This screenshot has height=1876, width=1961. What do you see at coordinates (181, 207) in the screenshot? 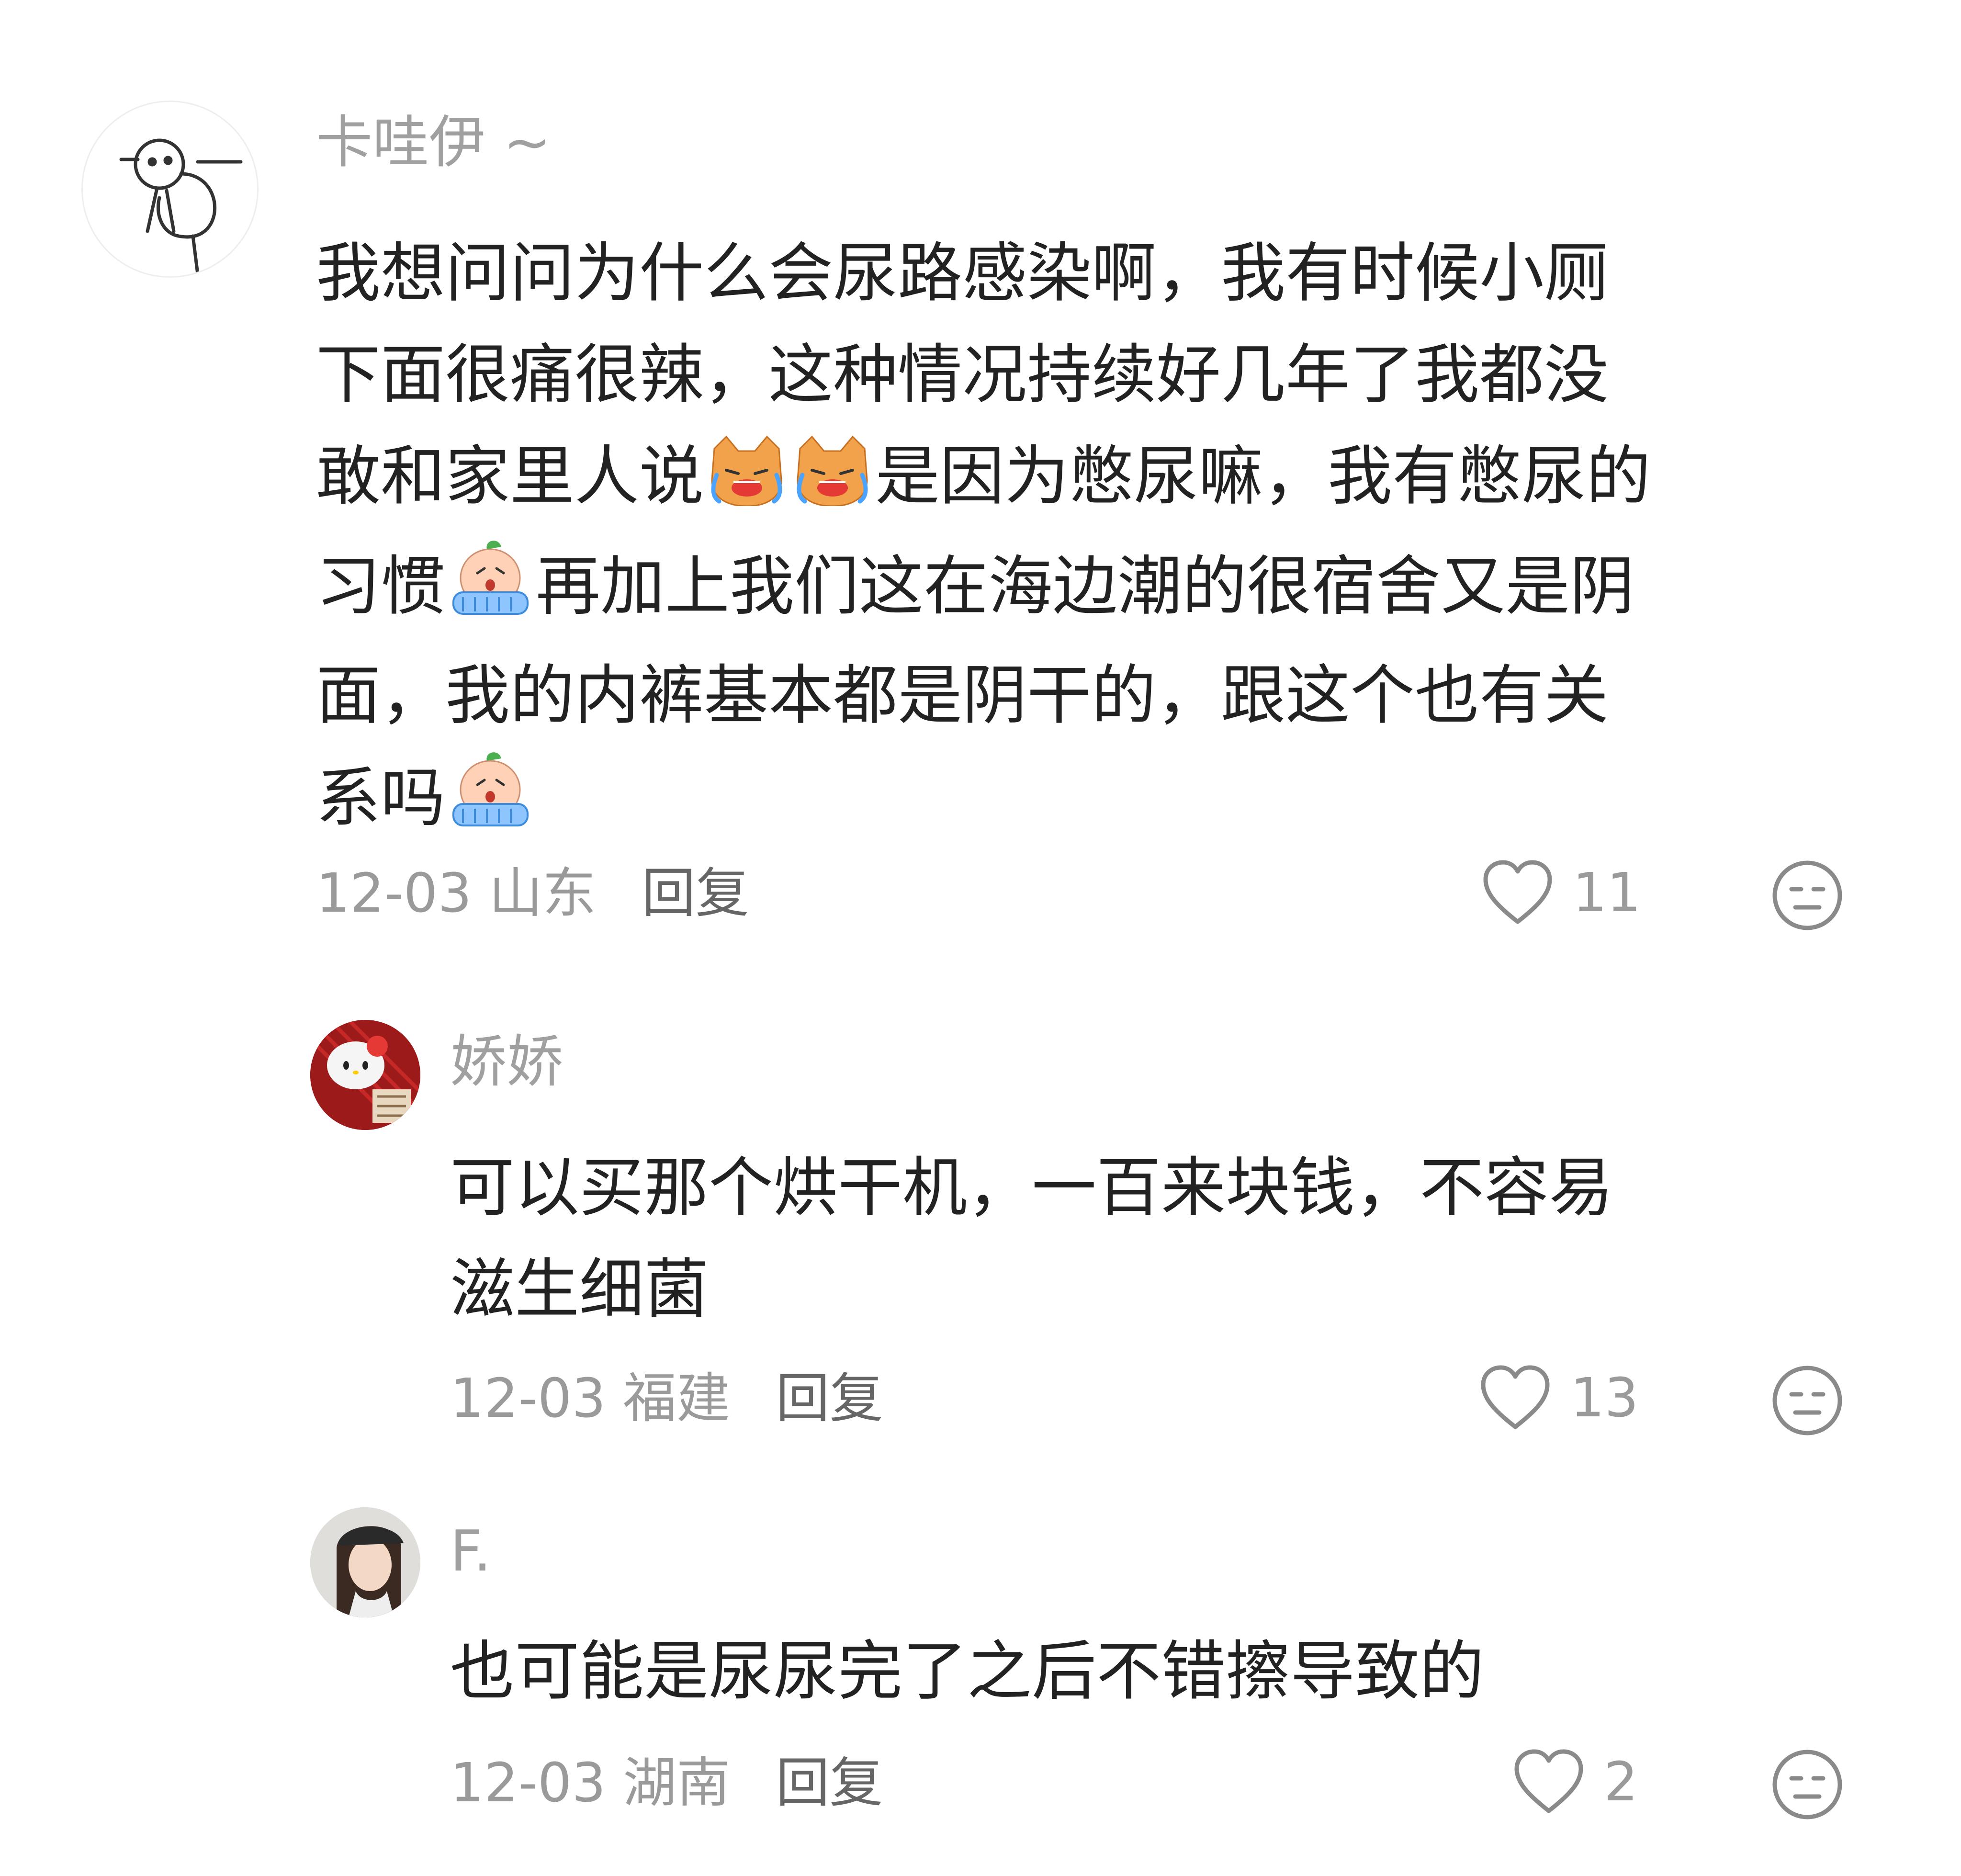
I see `stick-figure-avatar-icon` at bounding box center [181, 207].